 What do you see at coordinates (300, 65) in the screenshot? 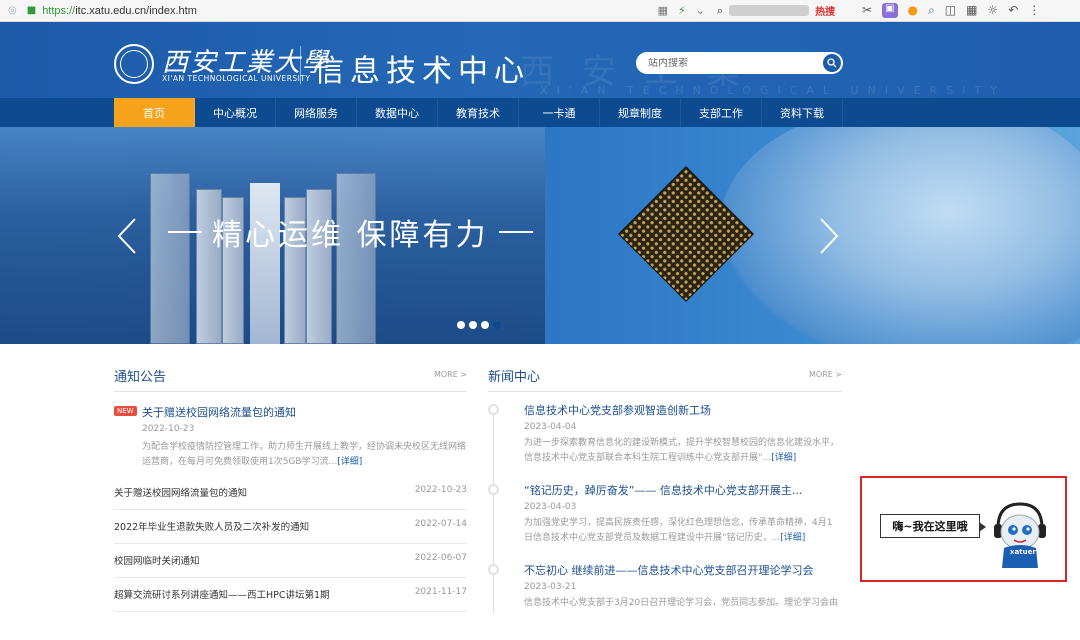
I see `logo-divider` at bounding box center [300, 65].